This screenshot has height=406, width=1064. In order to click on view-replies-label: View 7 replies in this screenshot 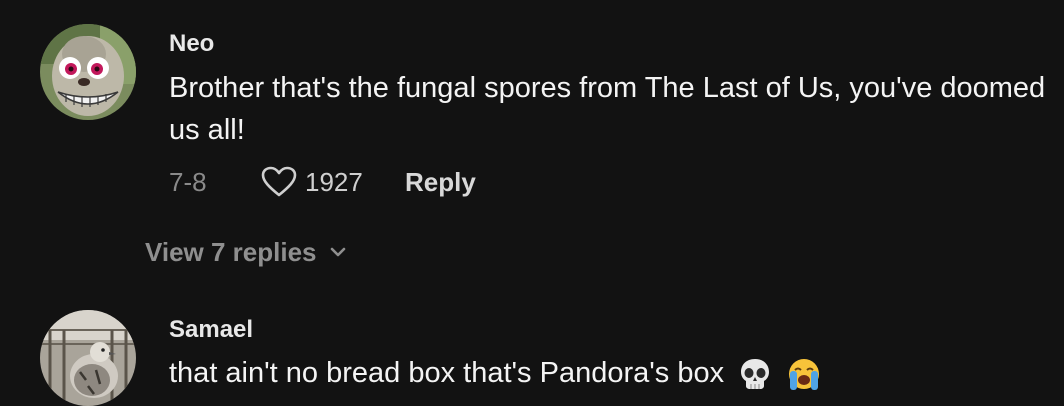, I will do `click(231, 251)`.